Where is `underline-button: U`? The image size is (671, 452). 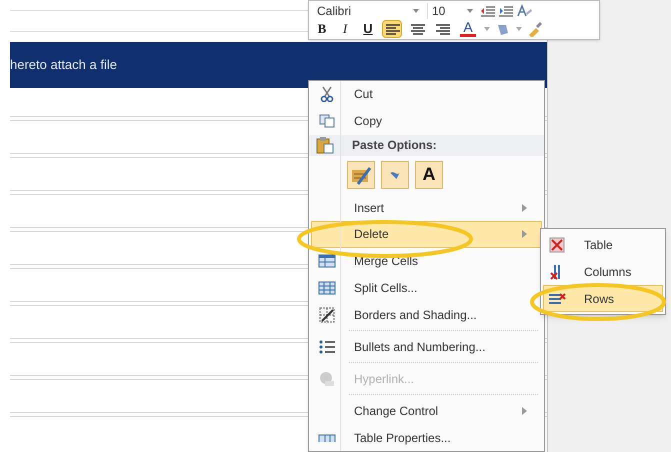
underline-button: U is located at coordinates (368, 29).